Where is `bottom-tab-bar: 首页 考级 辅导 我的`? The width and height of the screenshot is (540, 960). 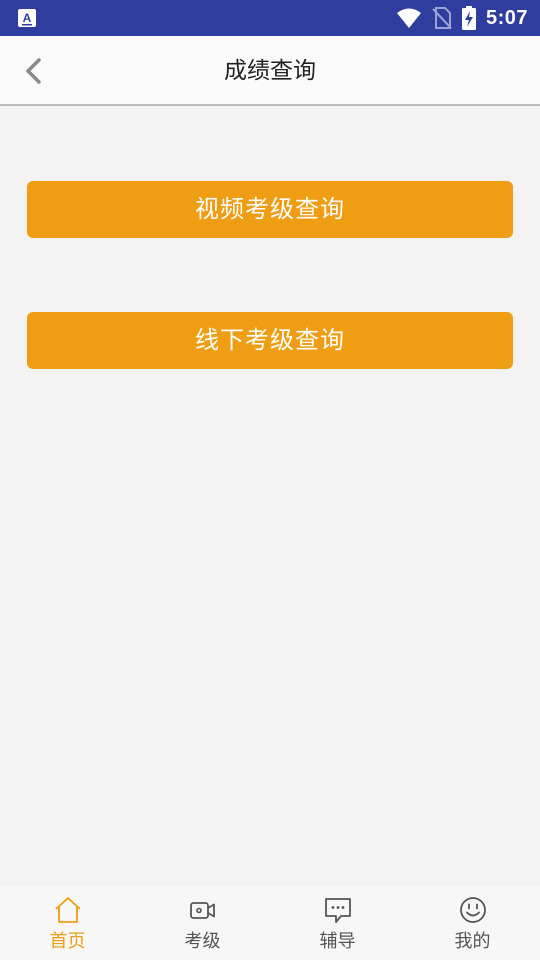
bottom-tab-bar: 首页 考级 辅导 我的 is located at coordinates (270, 923).